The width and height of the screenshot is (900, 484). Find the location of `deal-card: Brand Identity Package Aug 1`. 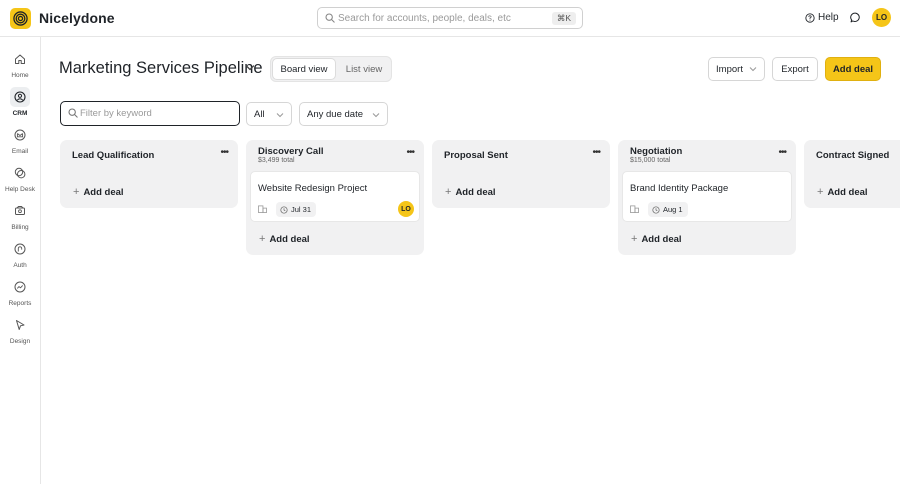

deal-card: Brand Identity Package Aug 1 is located at coordinates (707, 196).